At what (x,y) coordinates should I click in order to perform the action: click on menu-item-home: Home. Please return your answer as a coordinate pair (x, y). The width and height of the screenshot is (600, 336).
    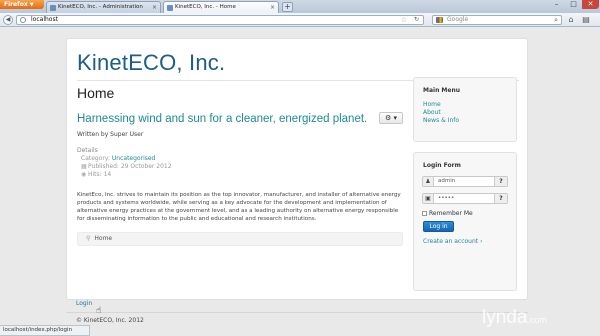
    Looking at the image, I should click on (432, 104).